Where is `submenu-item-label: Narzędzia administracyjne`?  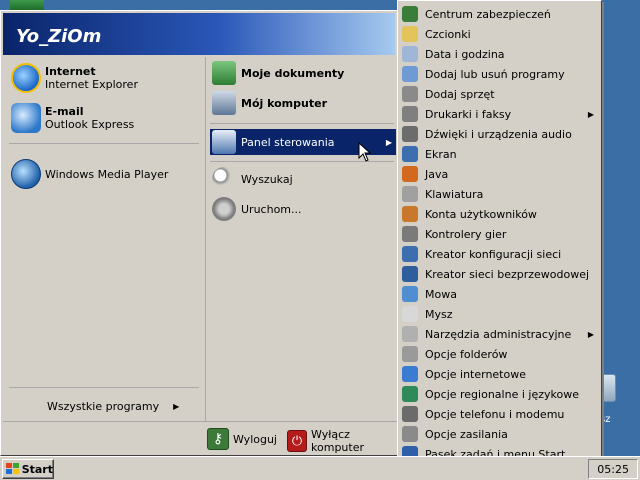 submenu-item-label: Narzędzia administracyjne is located at coordinates (498, 334).